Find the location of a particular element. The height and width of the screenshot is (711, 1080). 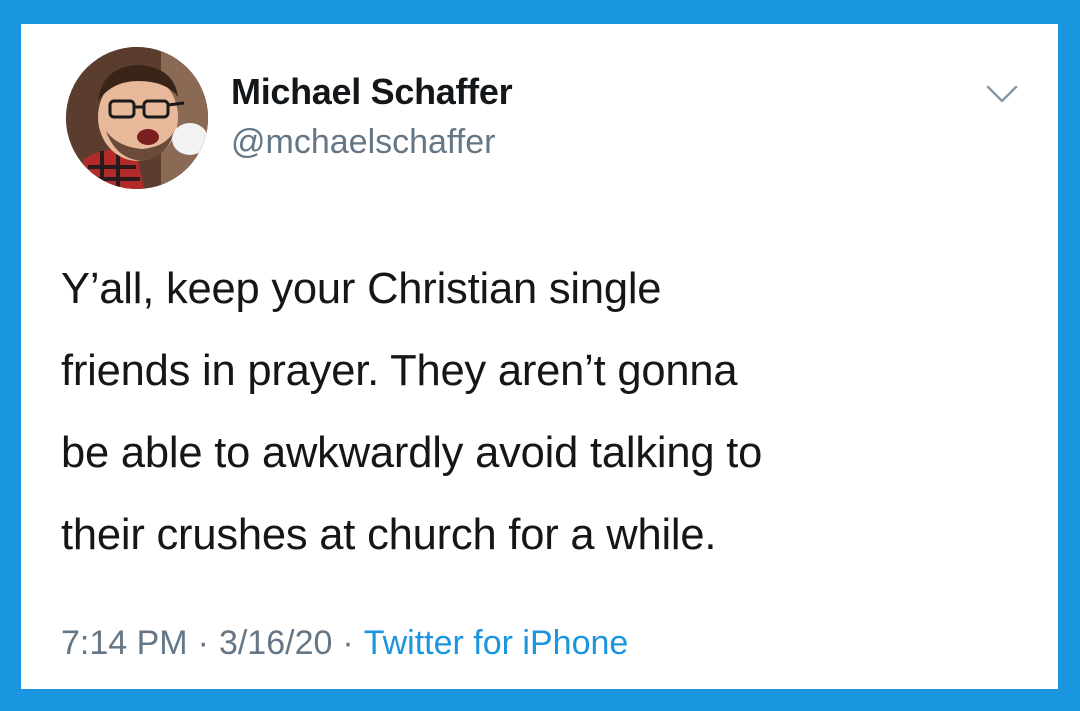

tweet-meta: 7:14 PM · 3/16/20 · Twitter for iPhone is located at coordinates (344, 643).